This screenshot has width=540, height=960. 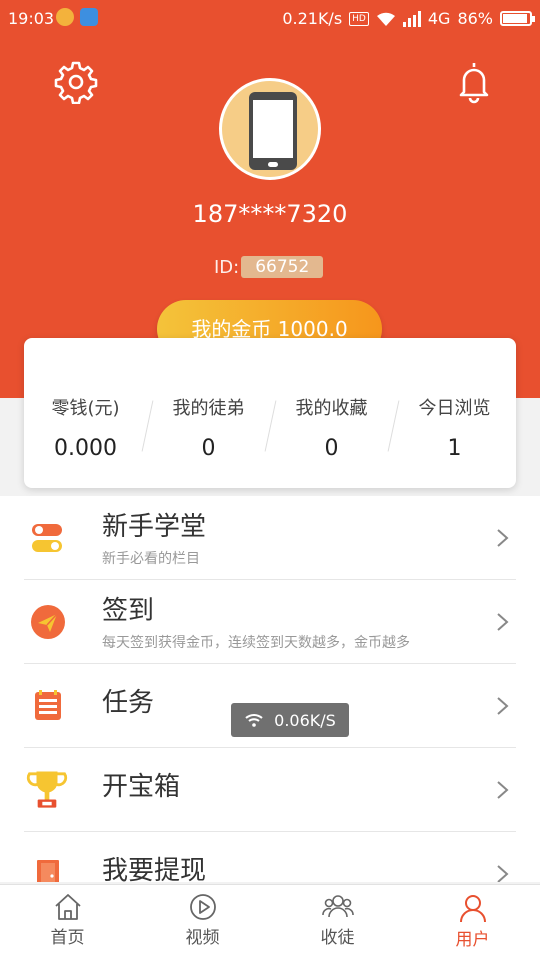 What do you see at coordinates (31, 18) in the screenshot?
I see `status-time: 19:03` at bounding box center [31, 18].